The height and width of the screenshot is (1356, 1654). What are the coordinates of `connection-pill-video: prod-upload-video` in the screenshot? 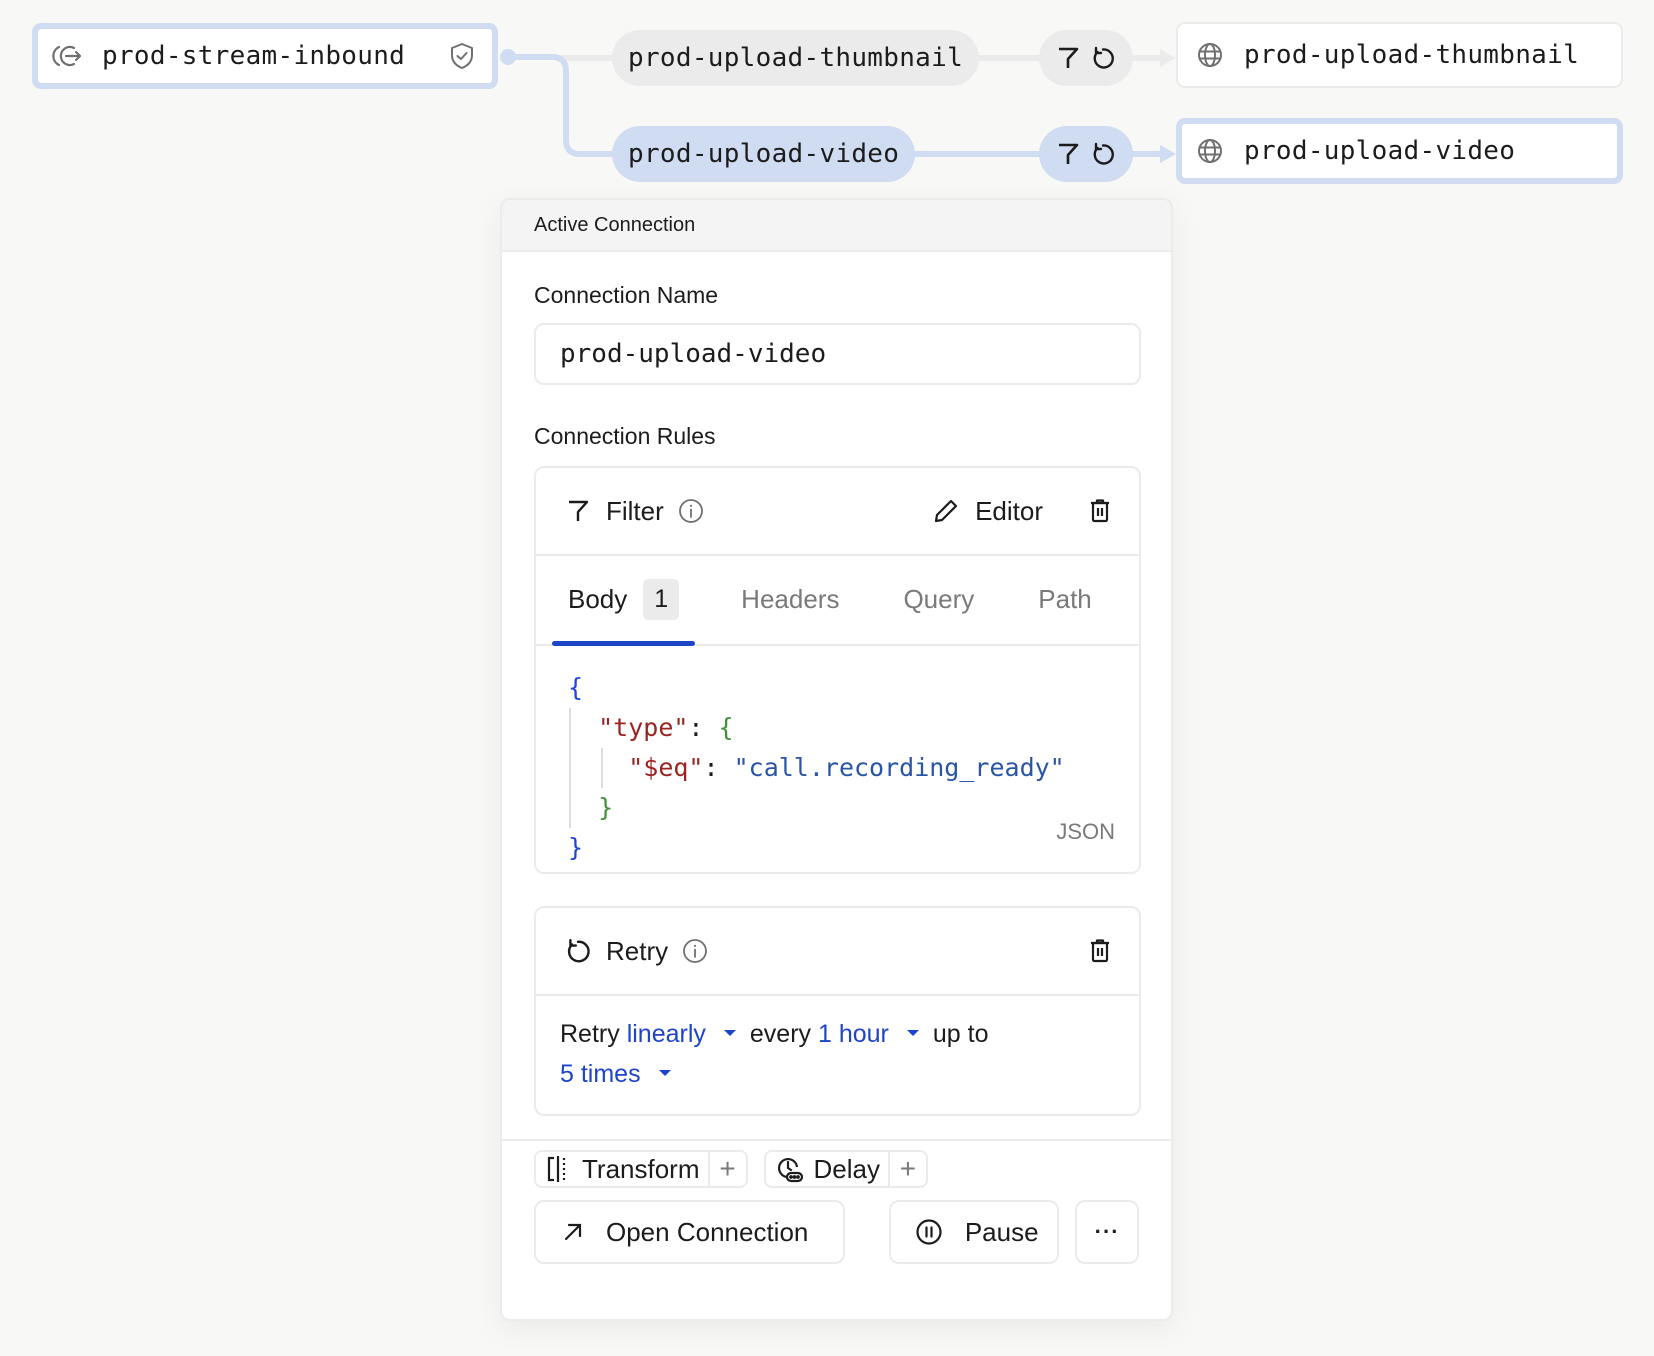 It's located at (764, 154).